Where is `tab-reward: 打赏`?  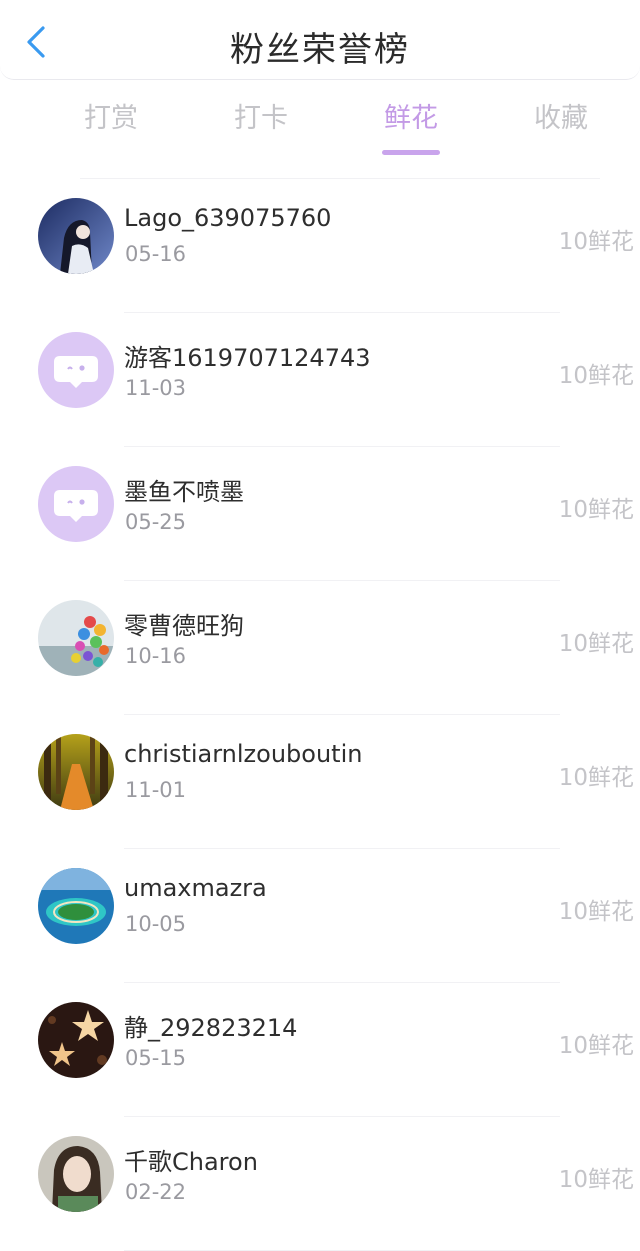 tab-reward: 打赏 is located at coordinates (111, 115).